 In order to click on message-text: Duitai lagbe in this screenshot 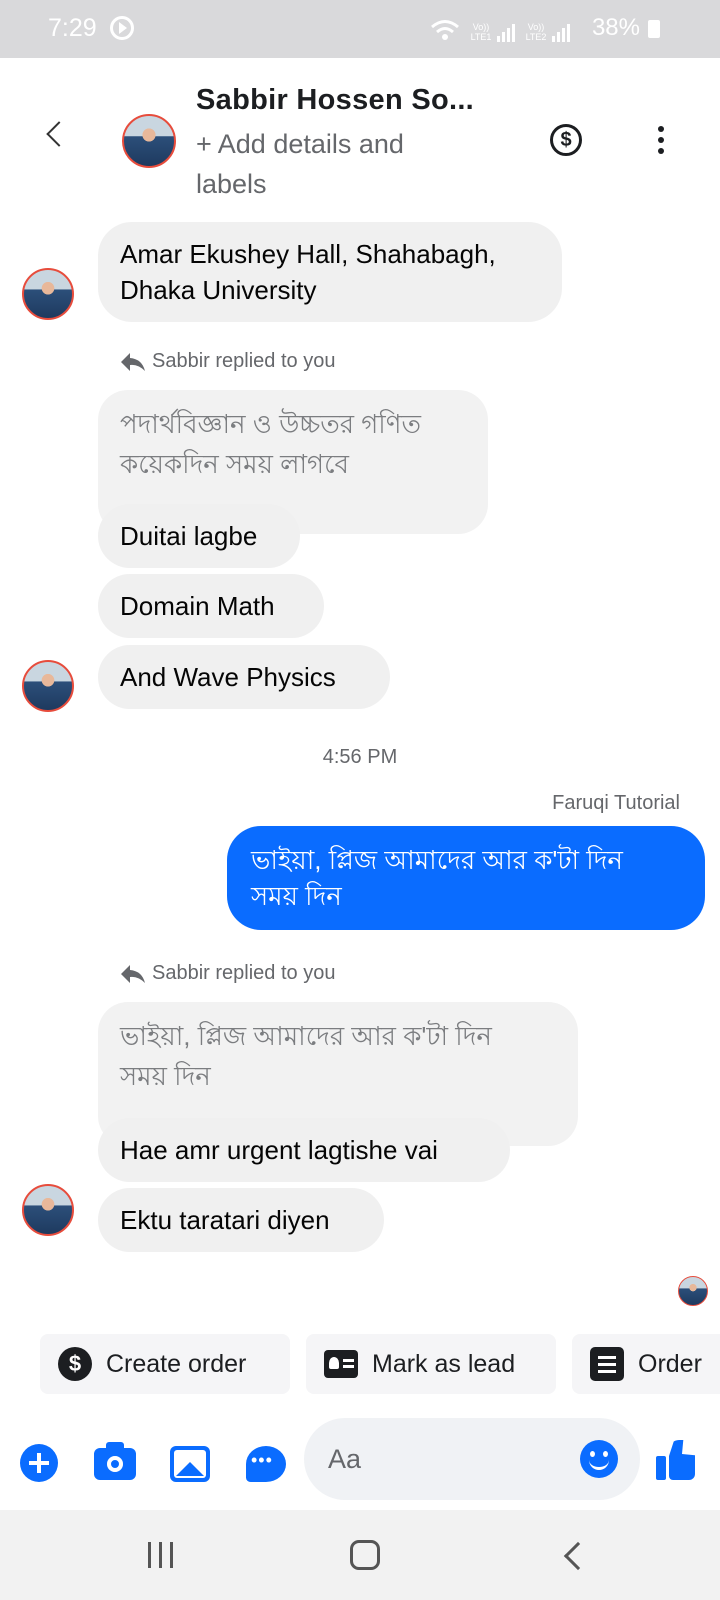, I will do `click(189, 536)`.